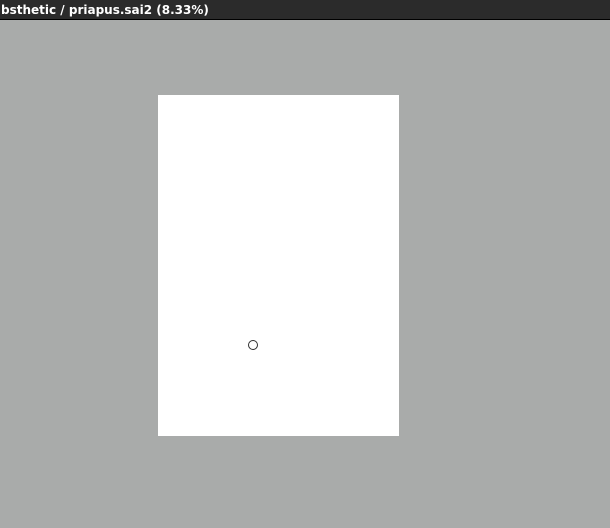 The width and height of the screenshot is (610, 528). Describe the element at coordinates (105, 10) in the screenshot. I see `window-title: bsthetic / priapus.sai2 (8.33%)` at that location.